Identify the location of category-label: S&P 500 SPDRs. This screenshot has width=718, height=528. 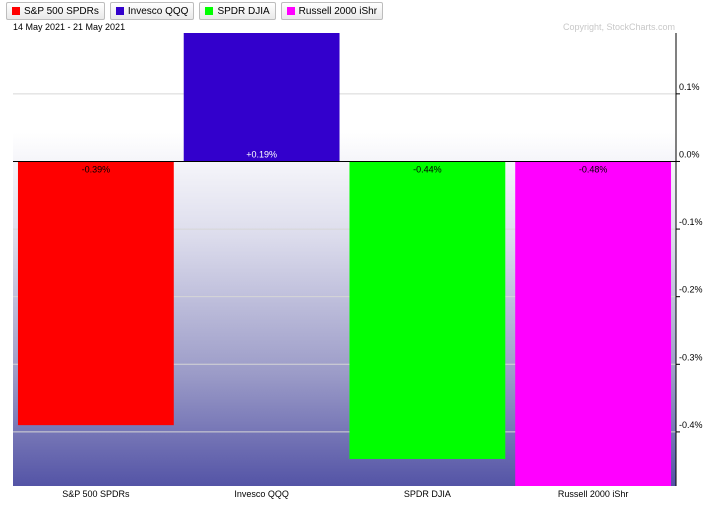
(96, 494).